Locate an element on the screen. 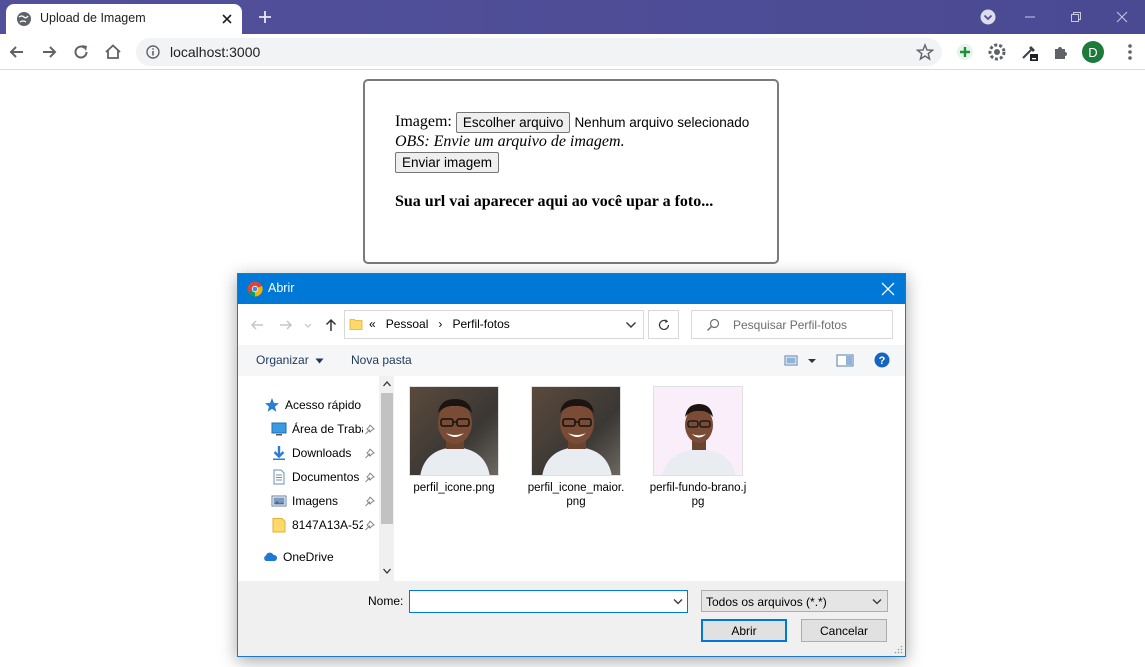 The image size is (1145, 667). tree-item-downloads: Downloads is located at coordinates (317, 453).